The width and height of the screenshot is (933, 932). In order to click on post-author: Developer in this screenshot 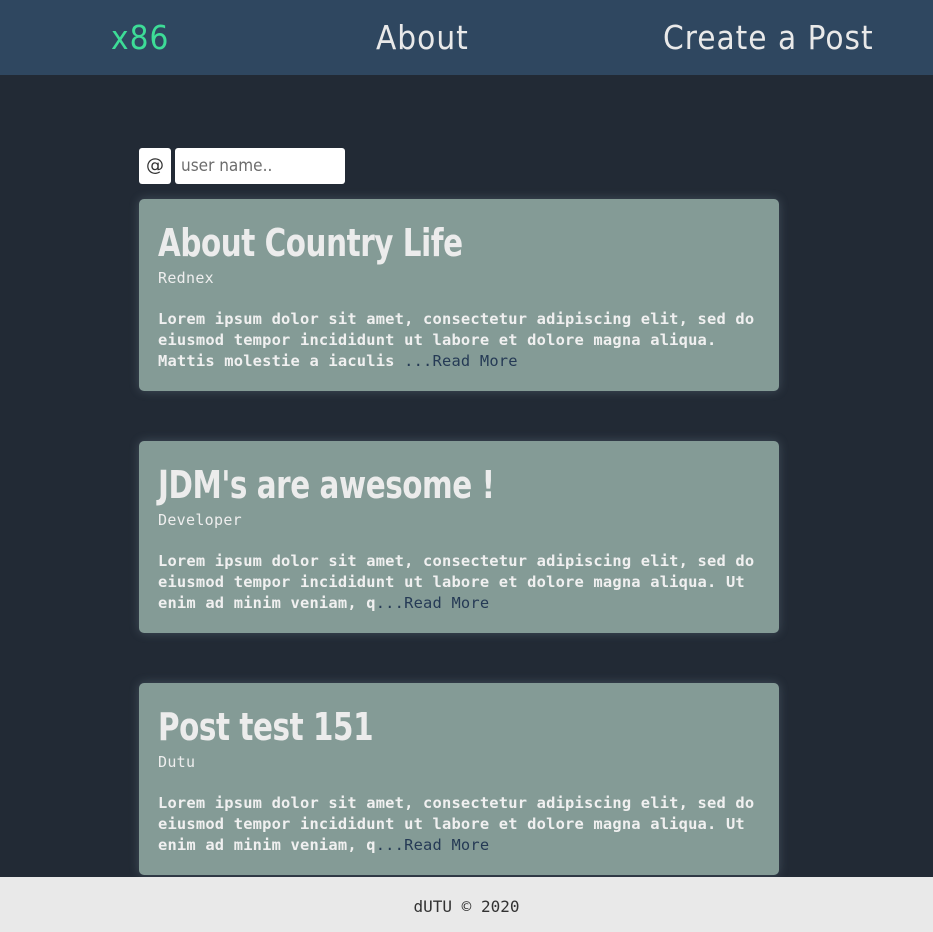, I will do `click(200, 520)`.